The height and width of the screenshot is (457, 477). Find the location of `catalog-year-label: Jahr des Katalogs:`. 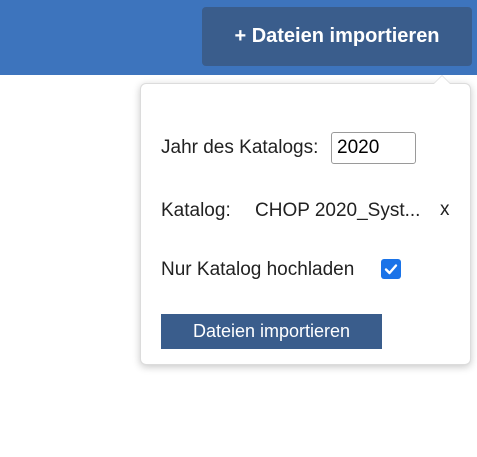

catalog-year-label: Jahr des Katalogs: is located at coordinates (240, 147).